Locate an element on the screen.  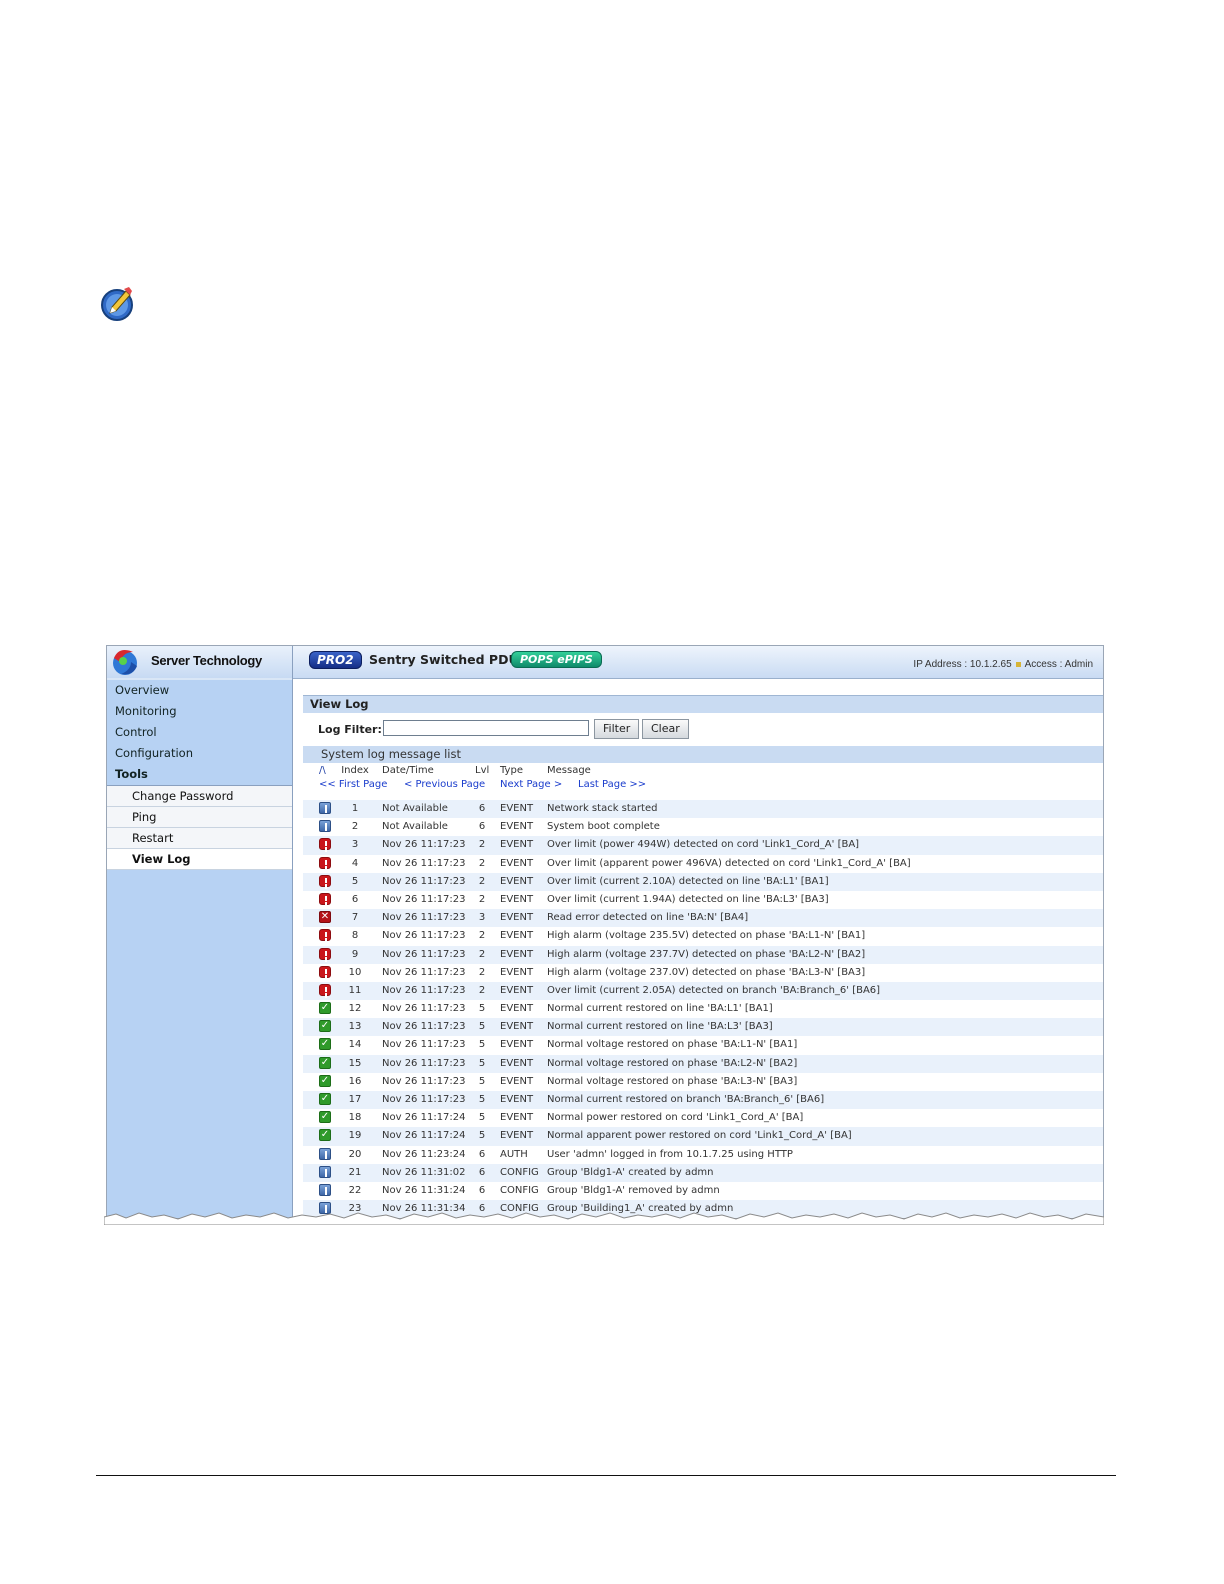
log-index: 3 is located at coordinates (355, 845).